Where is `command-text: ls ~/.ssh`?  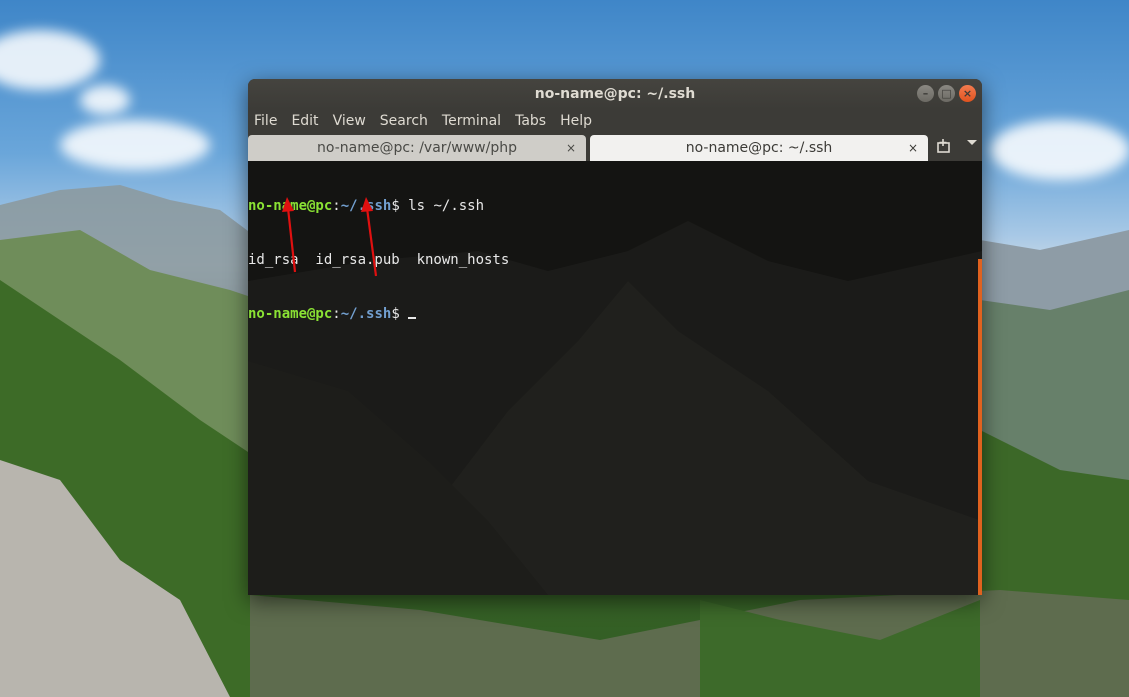
command-text: ls ~/.ssh is located at coordinates (446, 206).